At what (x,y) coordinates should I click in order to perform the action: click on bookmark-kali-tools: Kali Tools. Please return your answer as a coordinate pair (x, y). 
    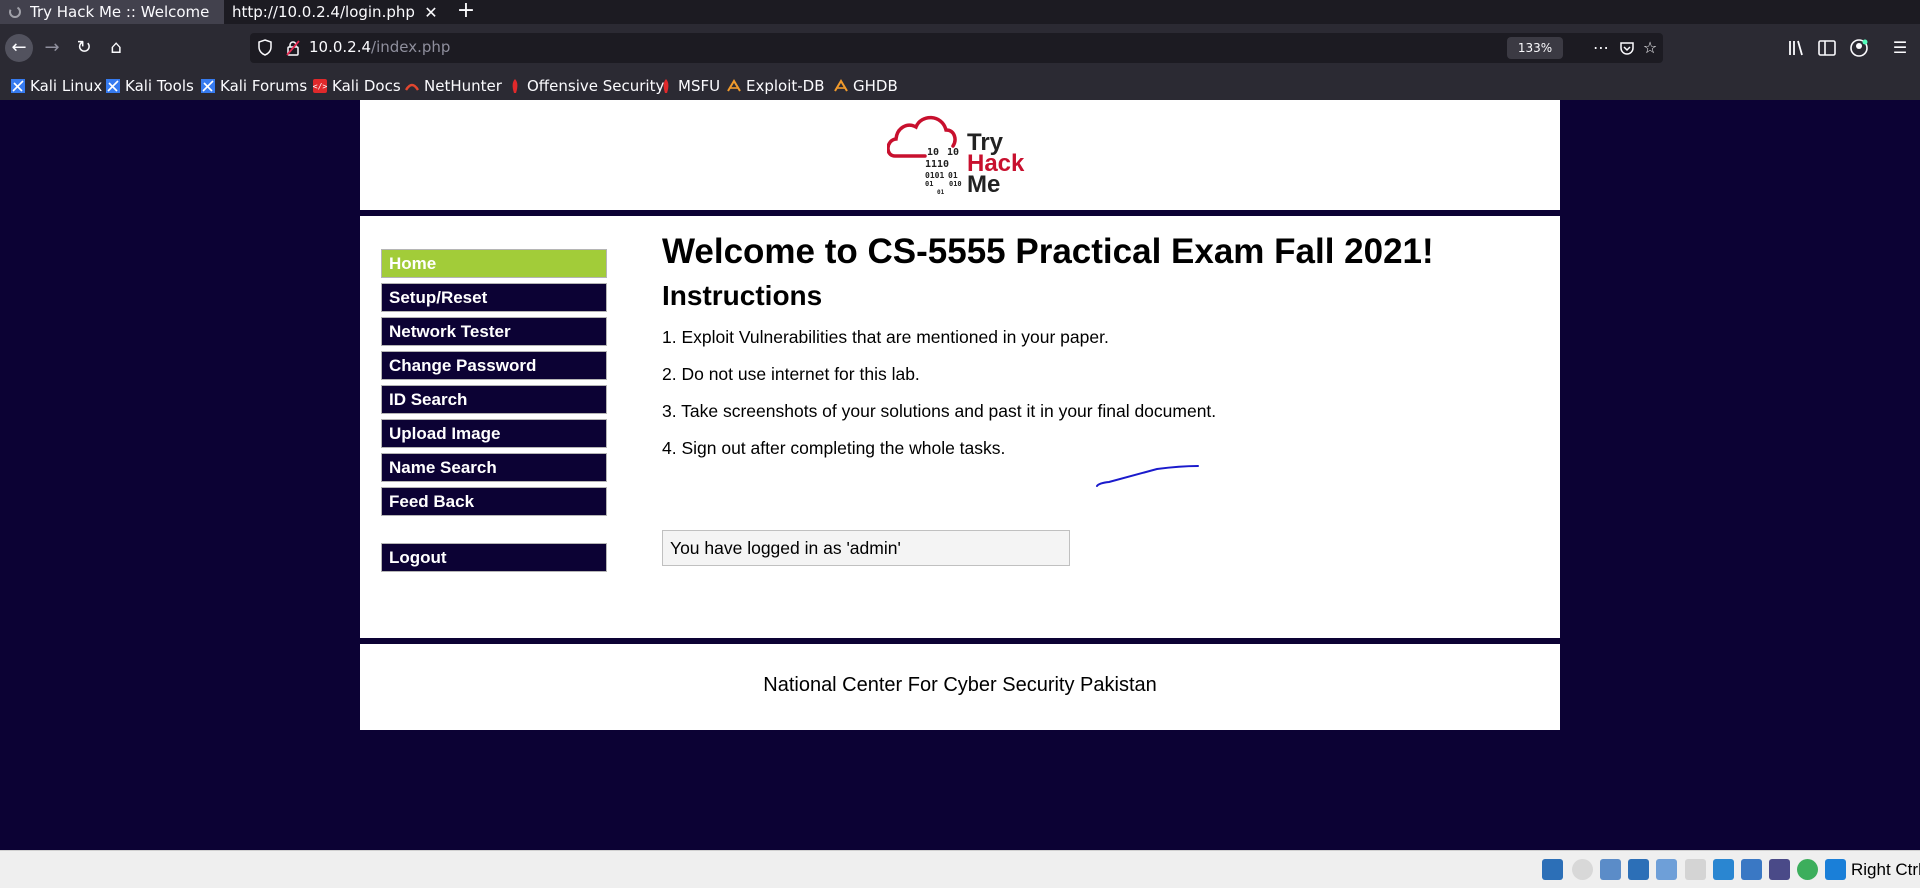
    Looking at the image, I should click on (150, 86).